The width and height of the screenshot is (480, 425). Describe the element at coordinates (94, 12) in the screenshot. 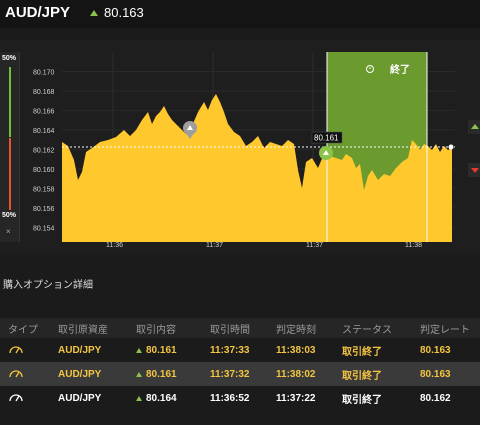

I see `rate-up-icon` at that location.